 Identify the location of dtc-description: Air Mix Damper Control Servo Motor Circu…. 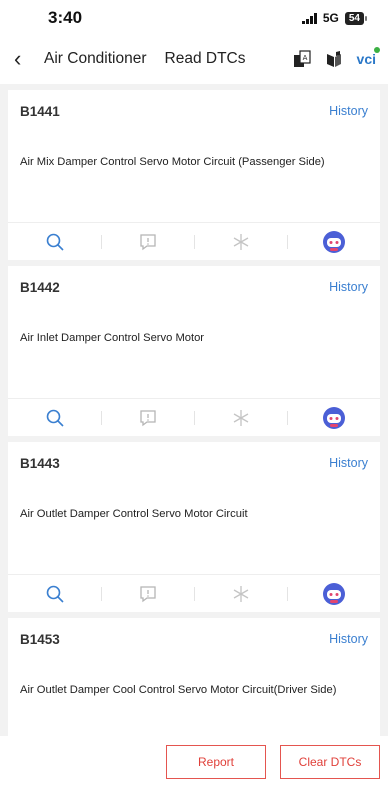
(172, 162).